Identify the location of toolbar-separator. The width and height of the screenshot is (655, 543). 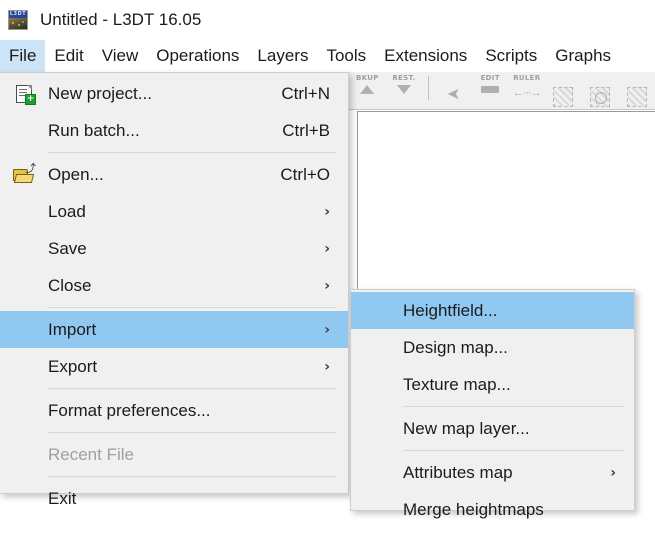
(429, 88).